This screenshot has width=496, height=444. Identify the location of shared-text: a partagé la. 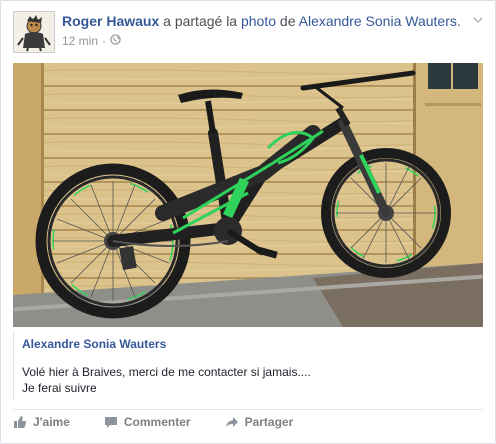
(200, 21).